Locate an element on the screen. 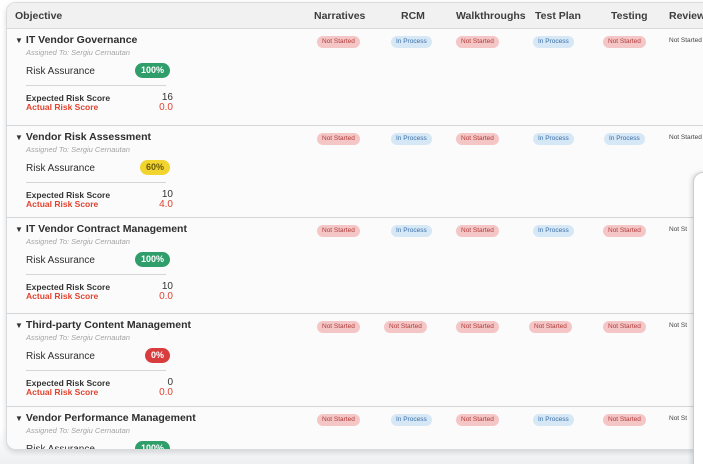 The width and height of the screenshot is (703, 464). objective-title-text: Vendor Risk Assessment is located at coordinates (88, 137).